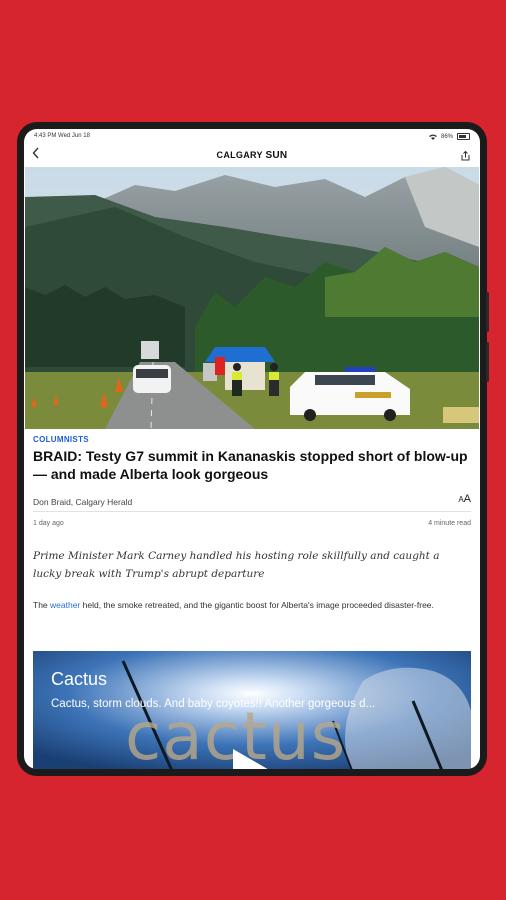 This screenshot has width=506, height=900. What do you see at coordinates (252, 136) in the screenshot?
I see `status-bar: 4:43 PM Wed Jun 18 86%` at bounding box center [252, 136].